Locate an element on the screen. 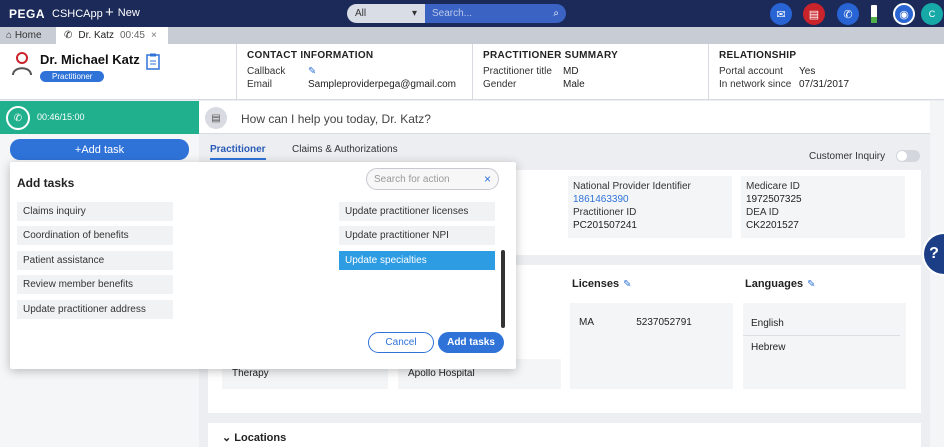 This screenshot has width=944, height=447. info-row: In network since 07/31/2017 is located at coordinates (826, 84).